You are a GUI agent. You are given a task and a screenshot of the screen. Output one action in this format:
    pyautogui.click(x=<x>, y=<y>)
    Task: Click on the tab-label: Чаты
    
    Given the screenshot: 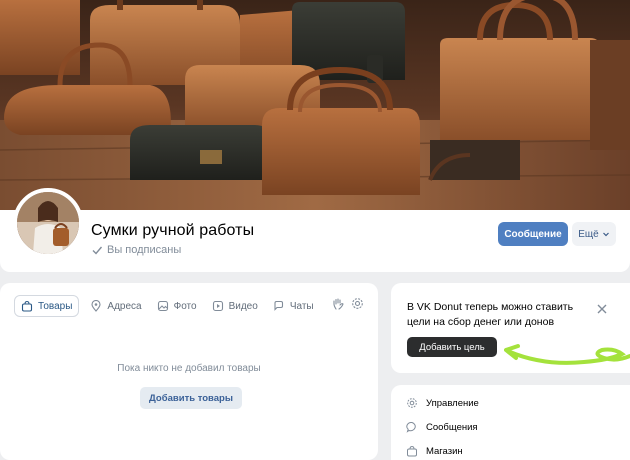 What is the action you would take?
    pyautogui.click(x=301, y=306)
    